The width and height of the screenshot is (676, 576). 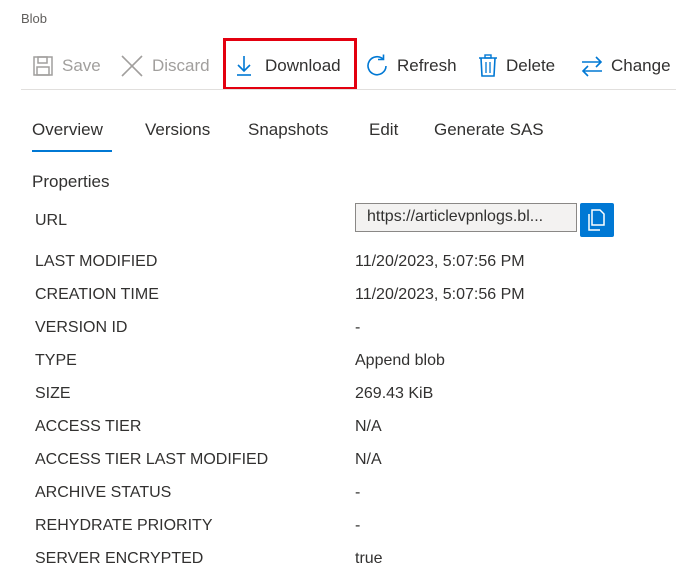 I want to click on prop-label-rehydrate-priority: REHYDRATE PRIORITY, so click(x=124, y=525).